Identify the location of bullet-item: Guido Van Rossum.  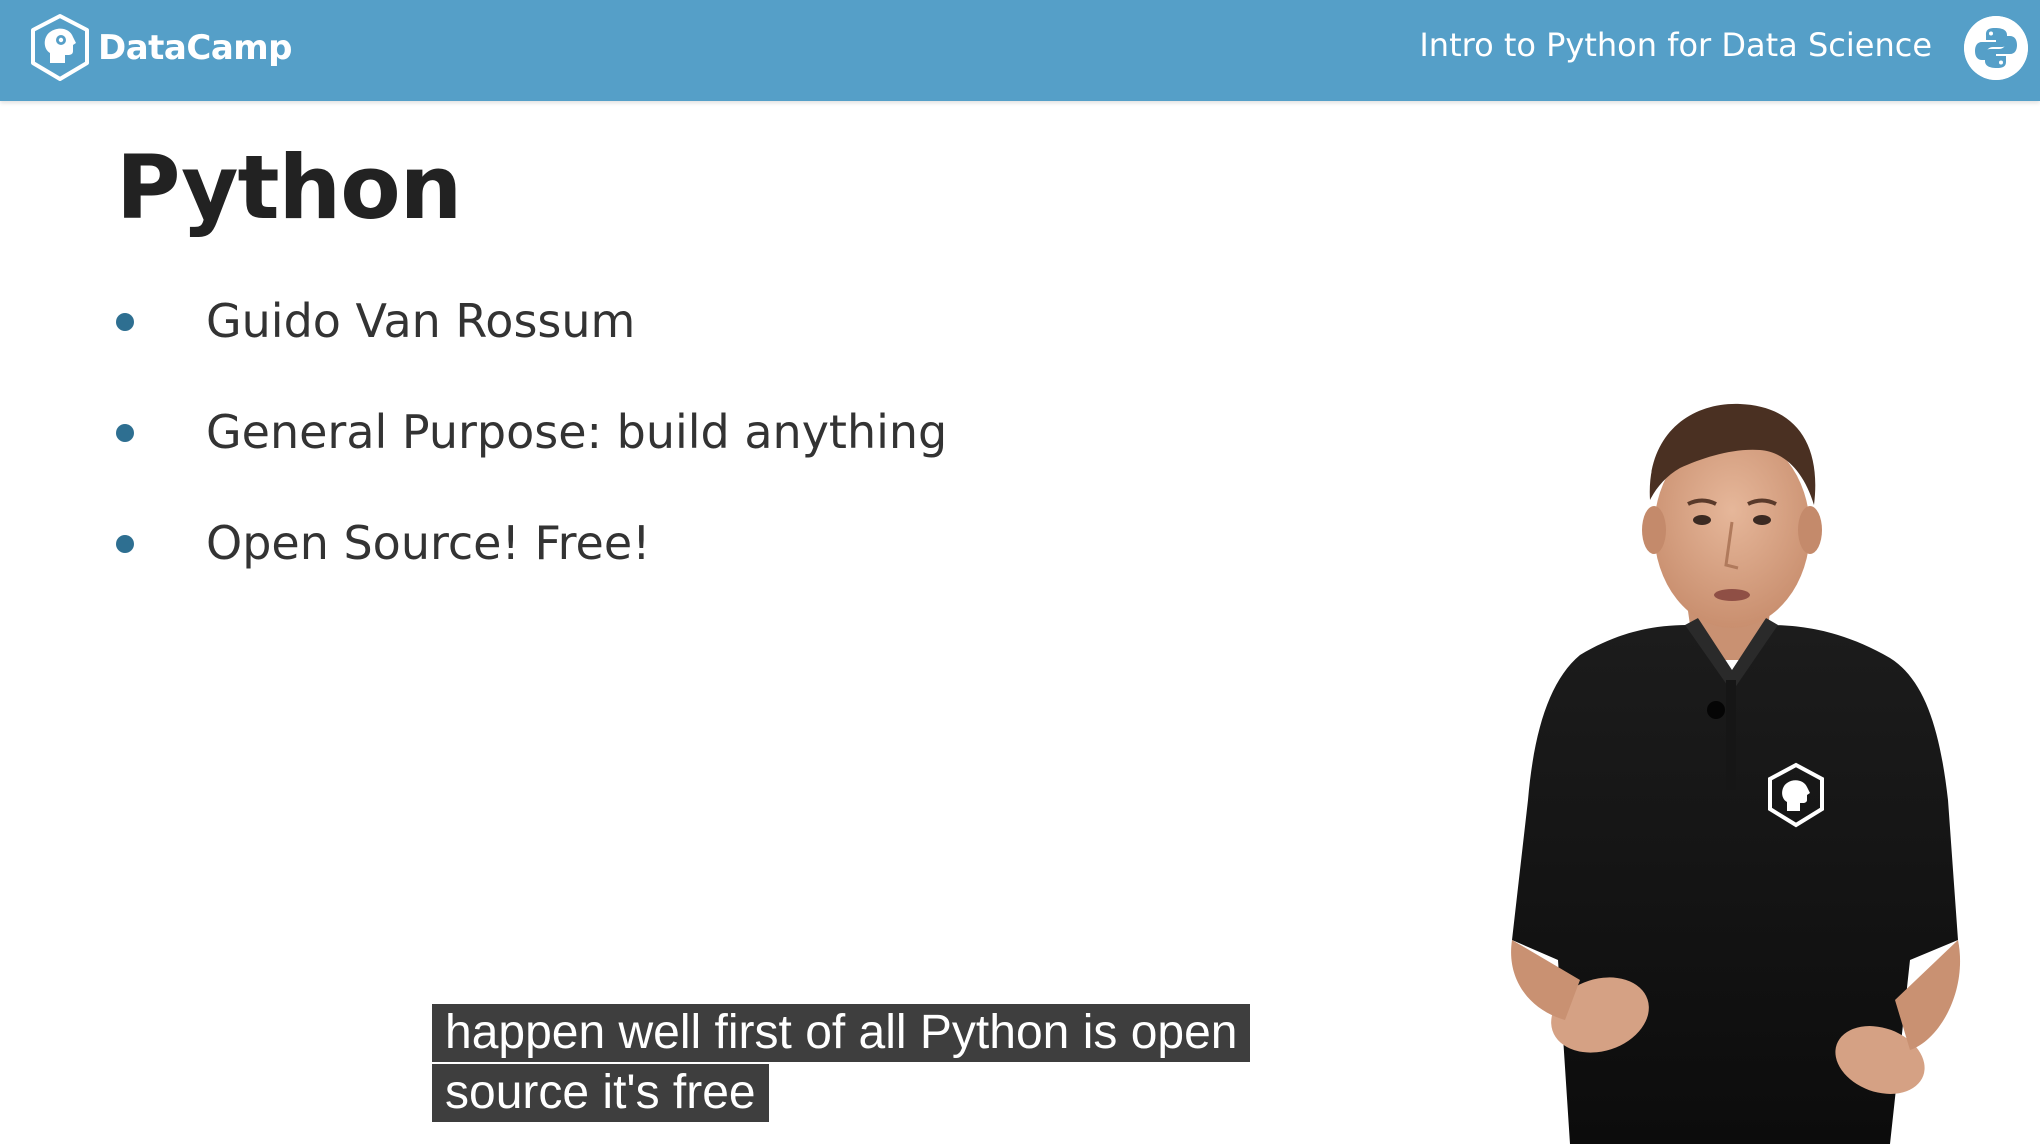
(531, 341).